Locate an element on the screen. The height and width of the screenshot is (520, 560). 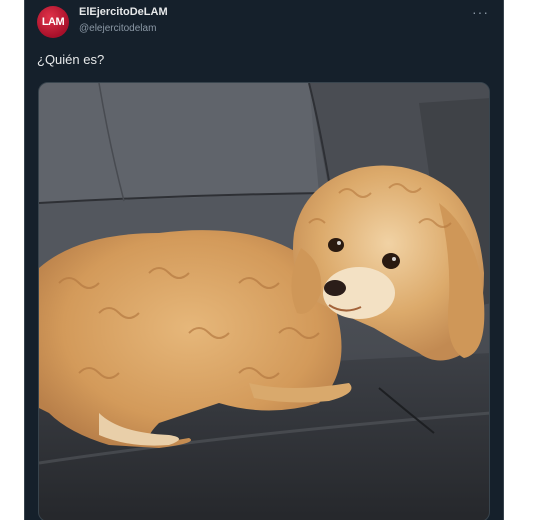
avatar: LAM is located at coordinates (53, 22).